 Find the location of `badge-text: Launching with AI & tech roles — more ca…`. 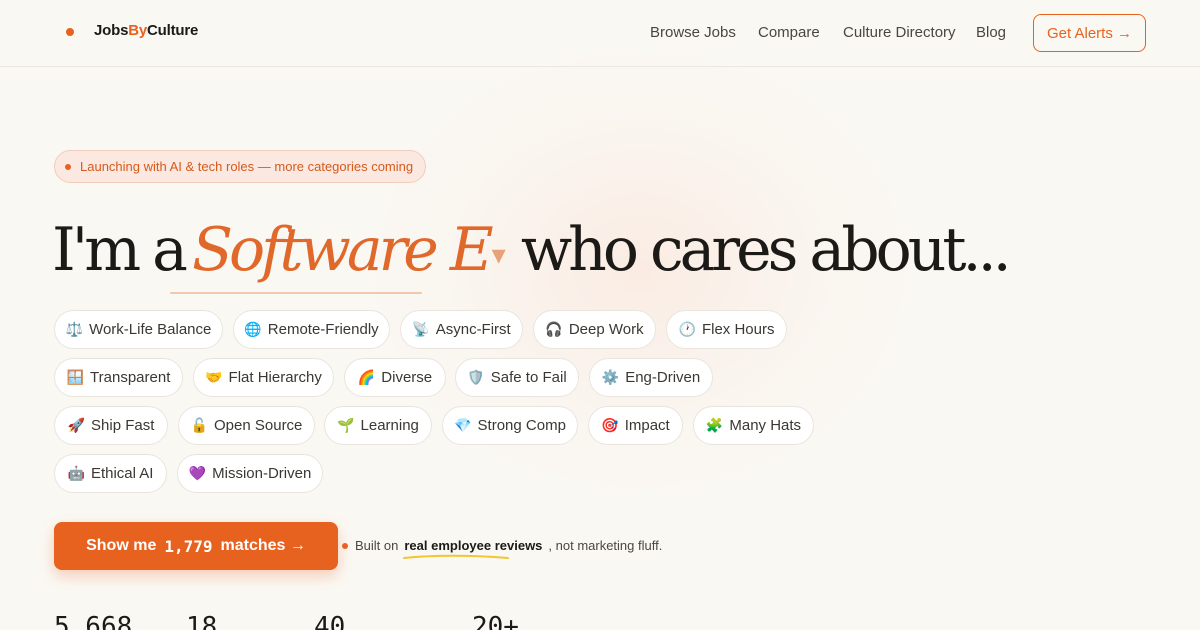

badge-text: Launching with AI & tech roles — more ca… is located at coordinates (247, 166).